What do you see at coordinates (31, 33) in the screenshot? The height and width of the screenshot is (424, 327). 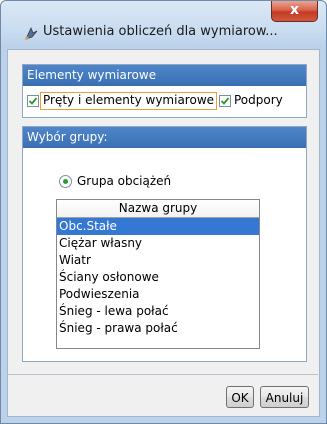 I see `app-dimension-icon` at bounding box center [31, 33].